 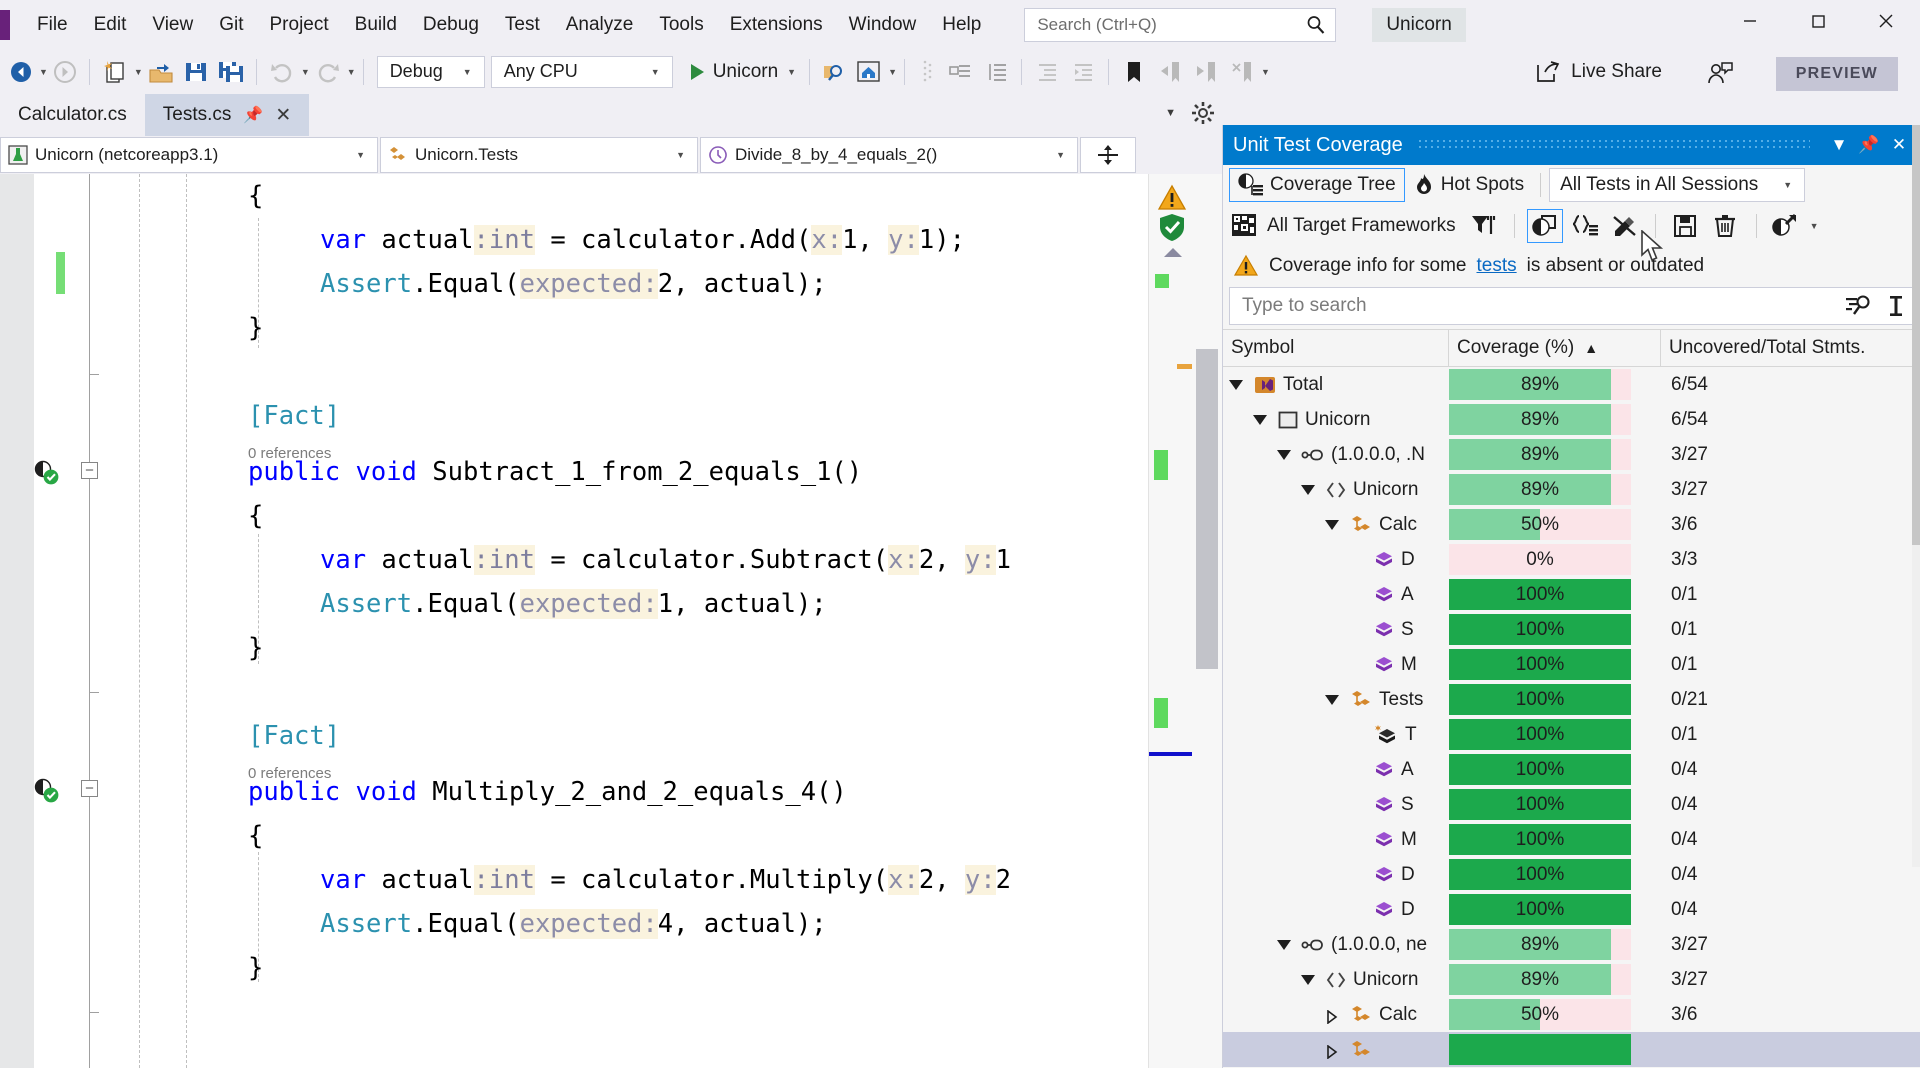 I want to click on home-caret-icon: ▼, so click(x=892, y=72).